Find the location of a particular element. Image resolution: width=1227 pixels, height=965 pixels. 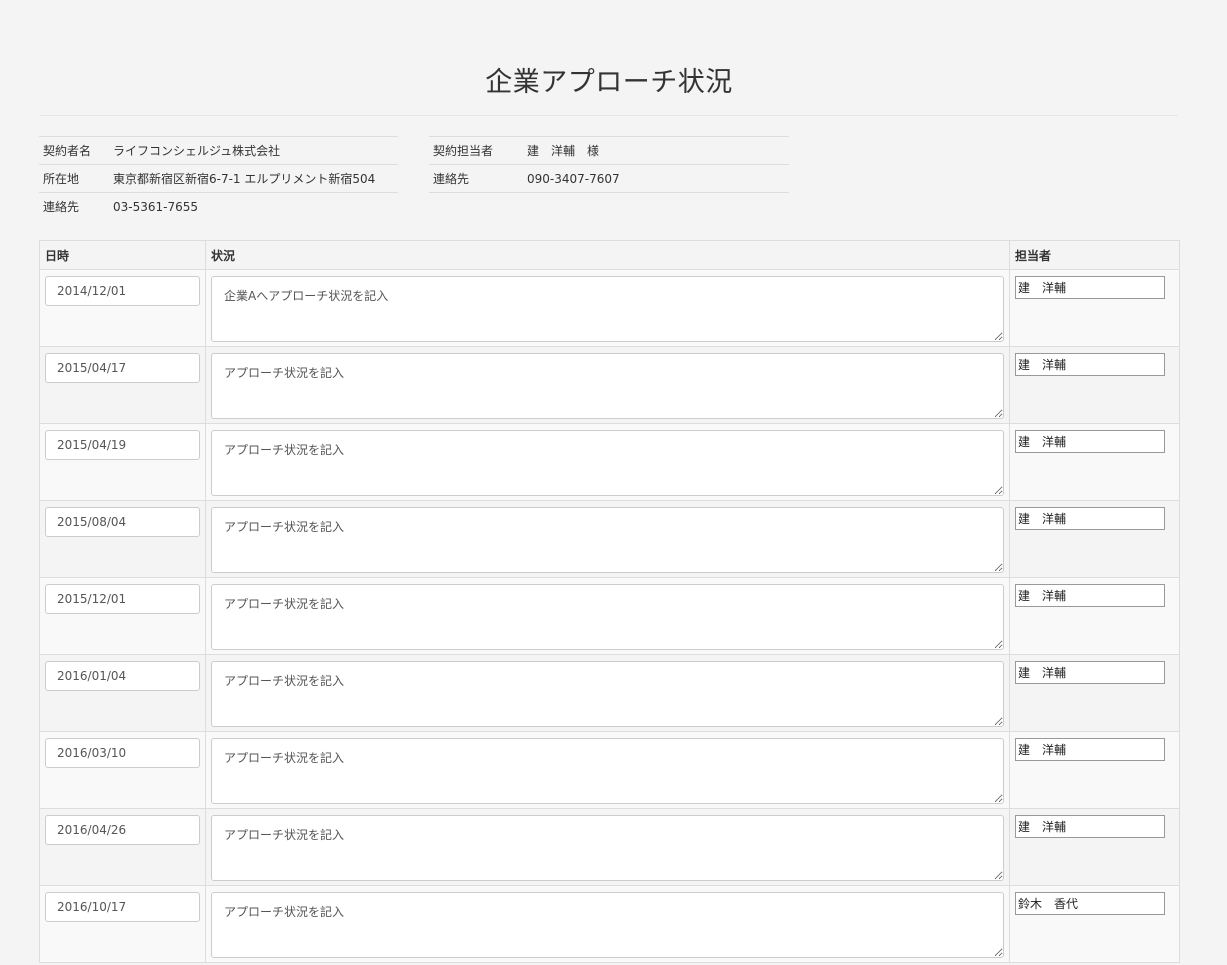

phone-value: 03-5361-7655 is located at coordinates (253, 206).